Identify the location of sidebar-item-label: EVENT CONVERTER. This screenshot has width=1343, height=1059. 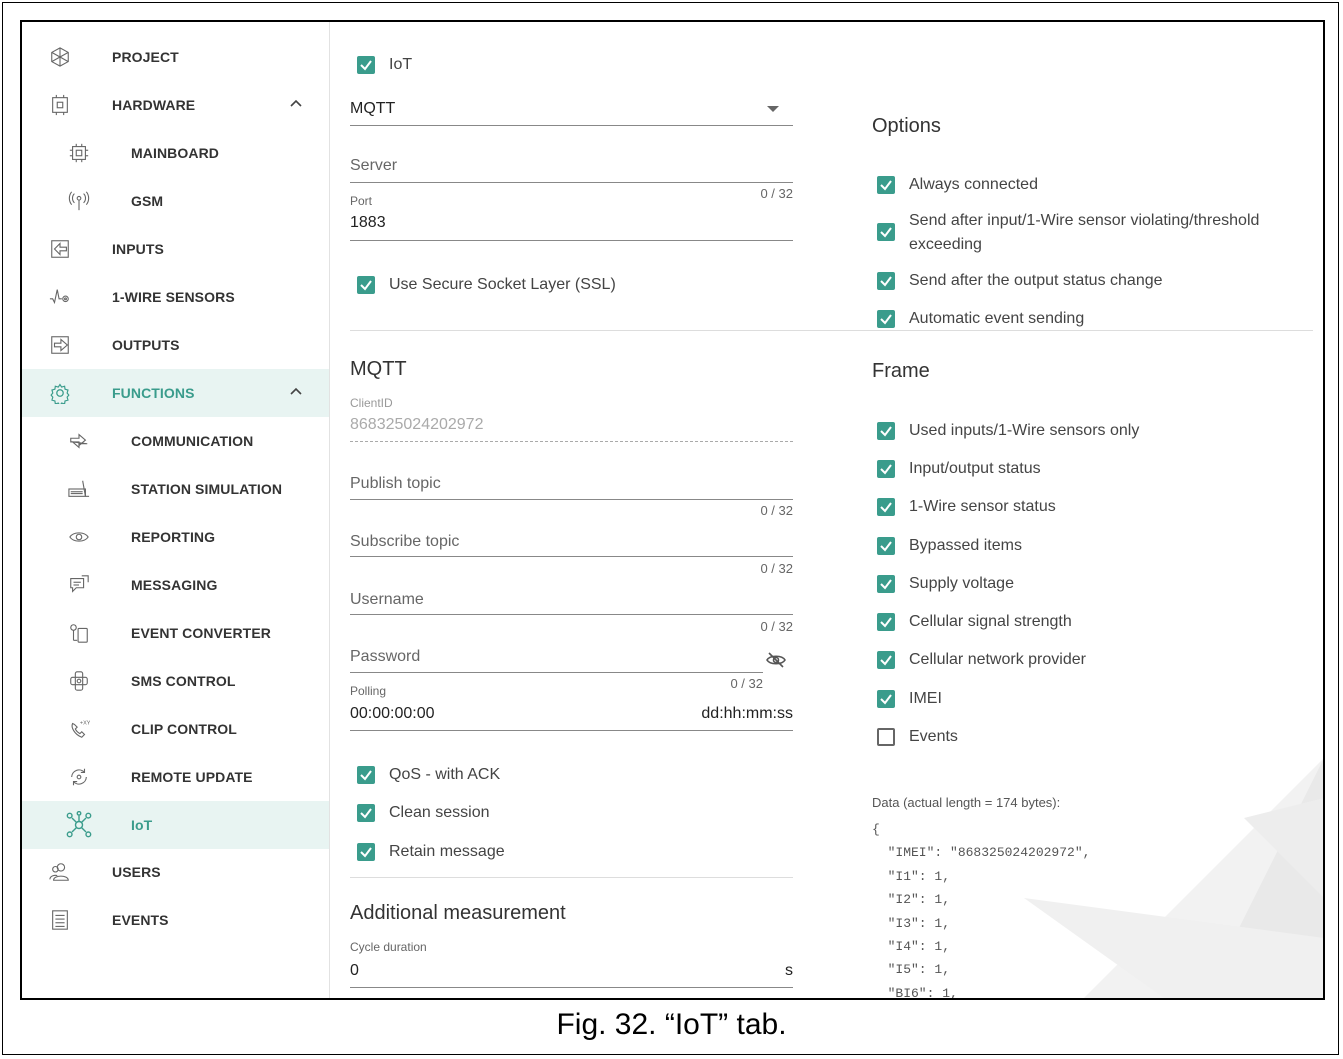
(201, 633).